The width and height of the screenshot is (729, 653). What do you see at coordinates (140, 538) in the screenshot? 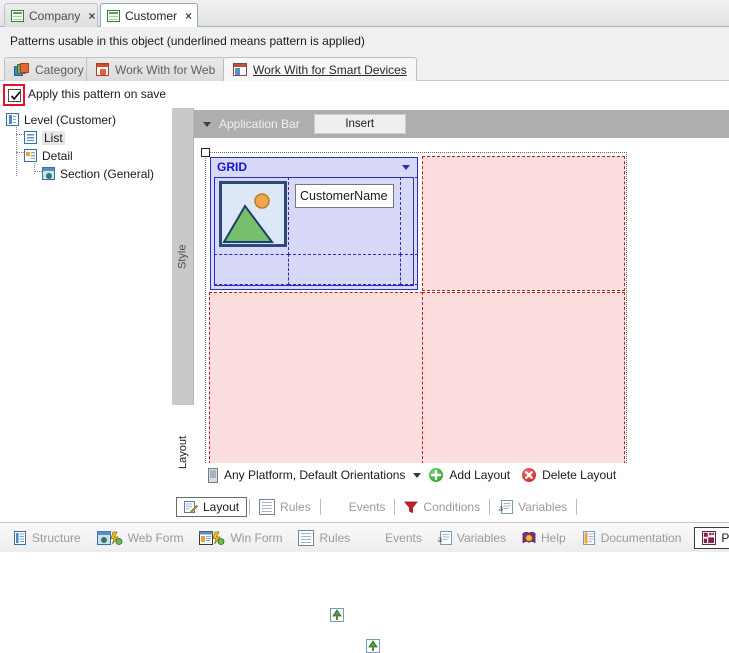
I see `bottom-tab-web-form: Web Form` at bounding box center [140, 538].